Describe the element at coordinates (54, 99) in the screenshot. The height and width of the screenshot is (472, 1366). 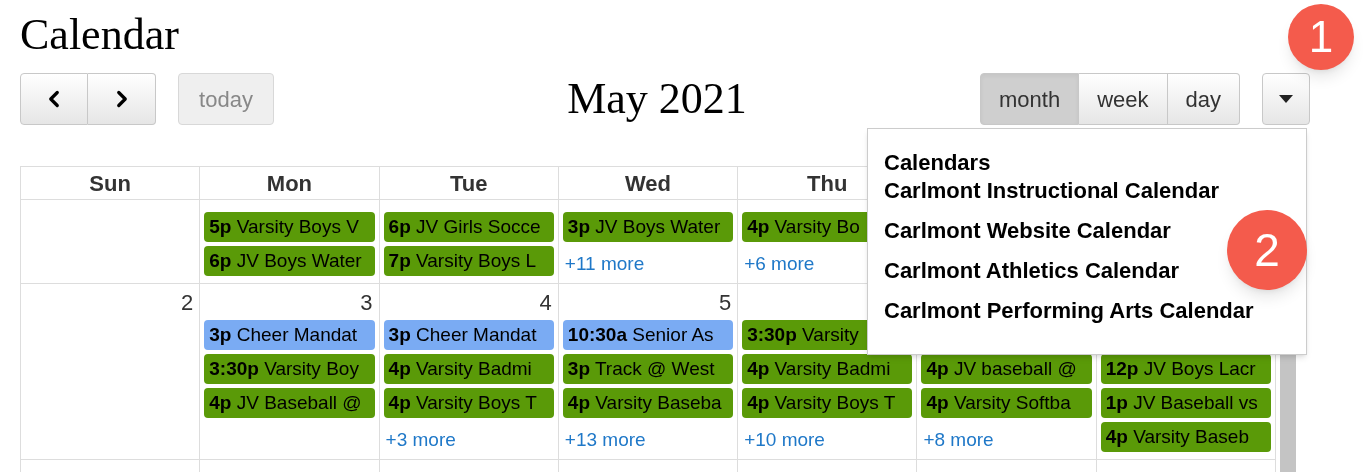
I see `previous-button` at that location.